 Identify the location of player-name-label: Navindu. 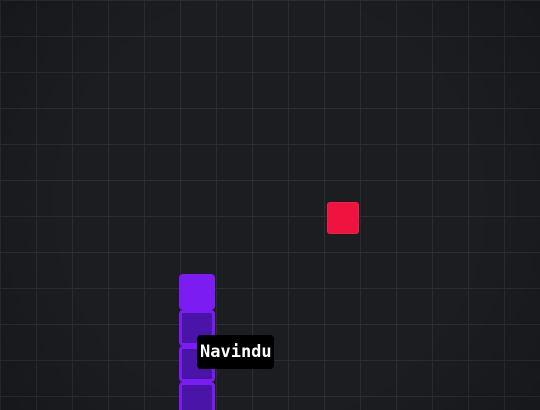
(235, 352).